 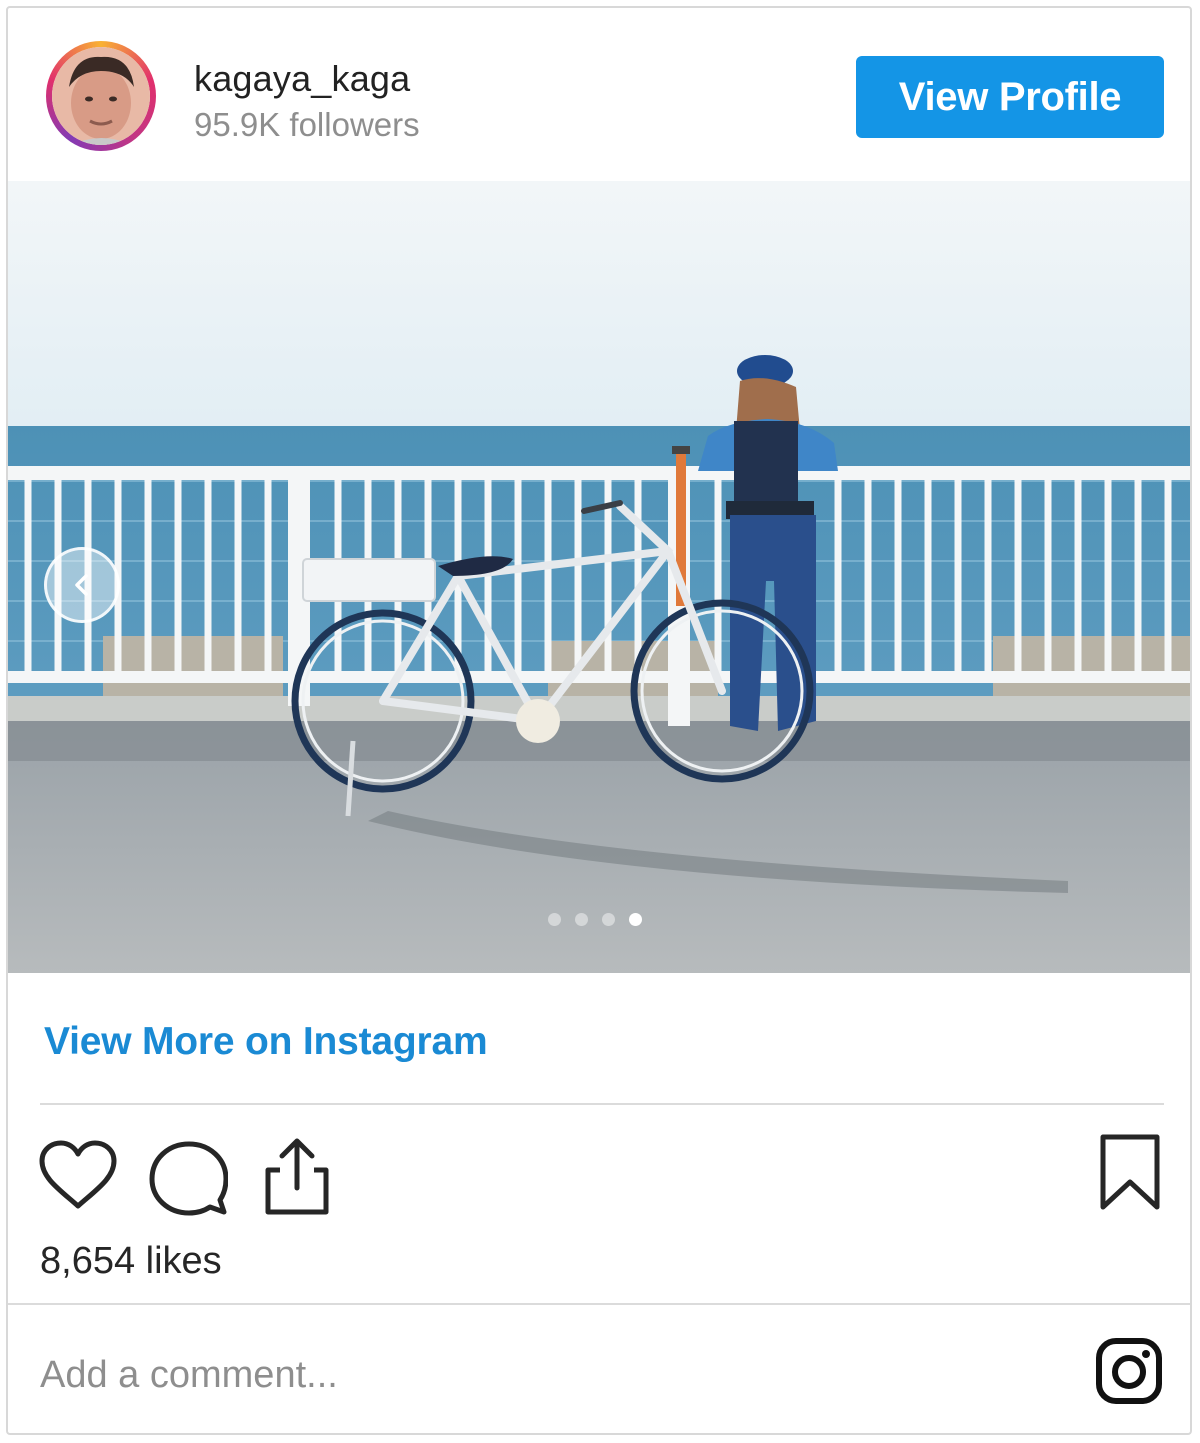 I want to click on bookmark-icon, so click(x=1130, y=1172).